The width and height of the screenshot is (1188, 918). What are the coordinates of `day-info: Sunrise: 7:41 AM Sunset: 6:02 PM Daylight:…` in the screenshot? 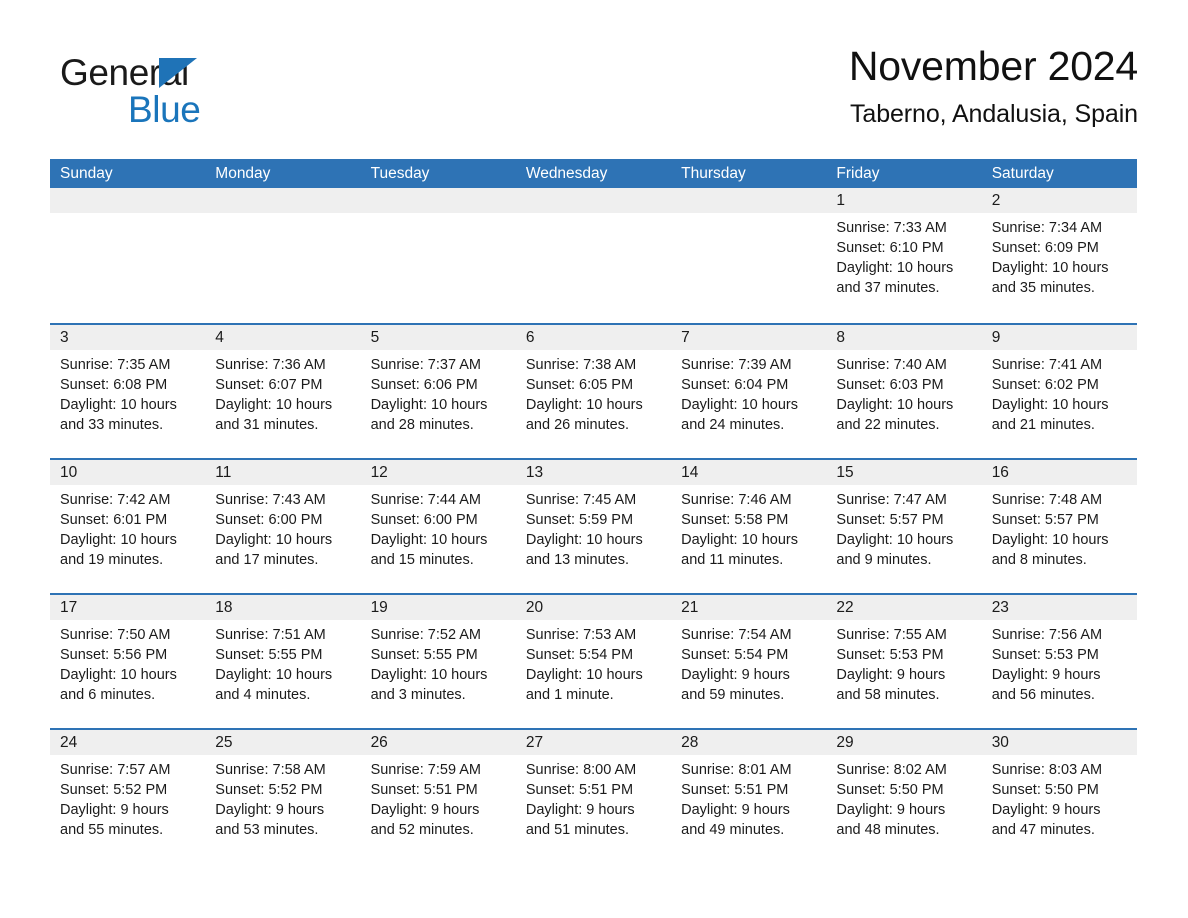 It's located at (1059, 392).